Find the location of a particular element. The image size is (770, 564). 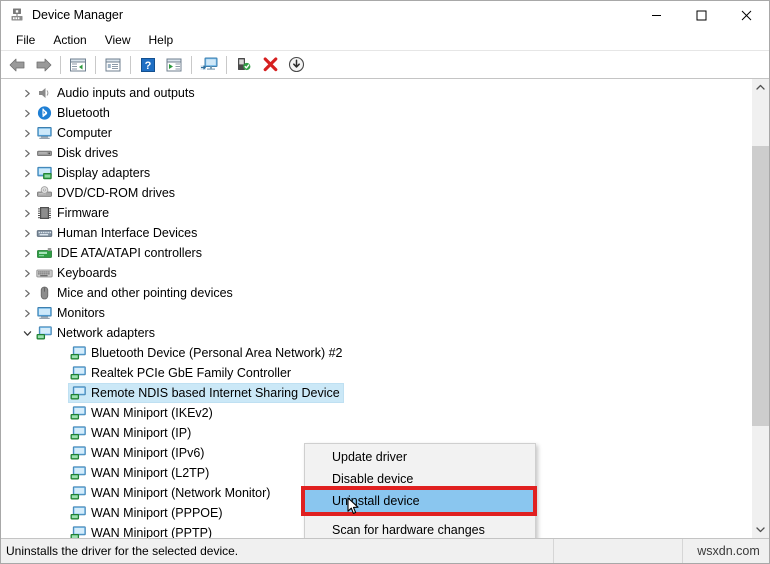

menu-item-update-driver: Update driver is located at coordinates (420, 457).